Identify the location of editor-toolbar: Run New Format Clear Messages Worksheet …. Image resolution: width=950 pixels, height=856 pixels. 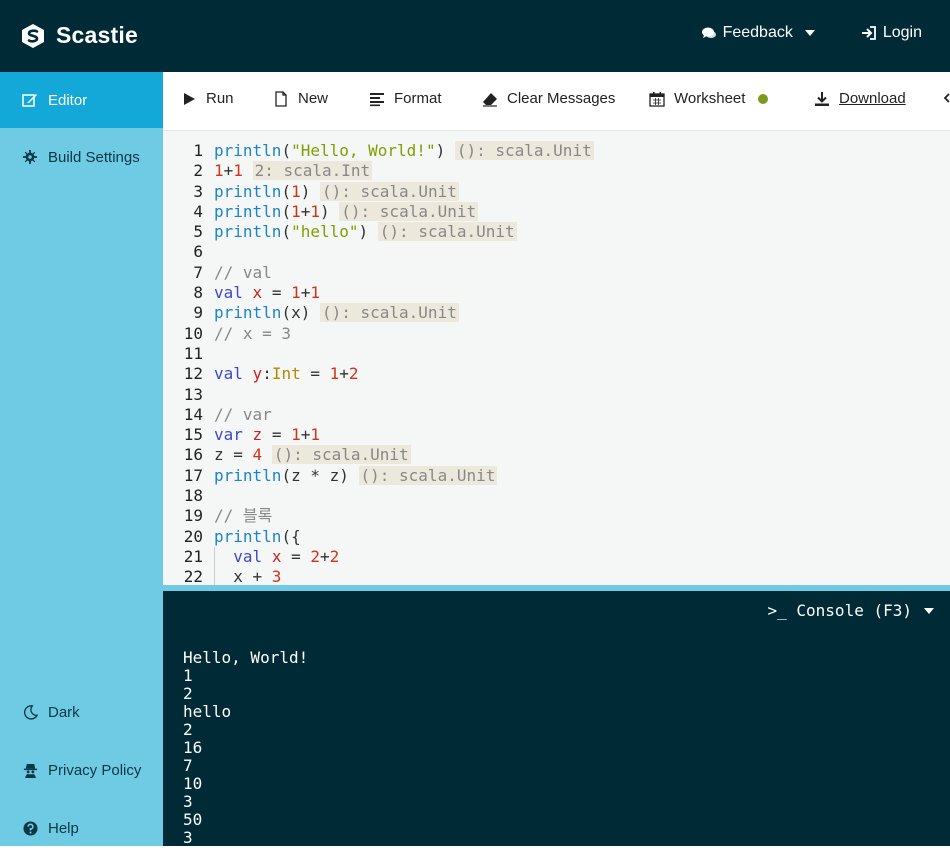
(556, 101).